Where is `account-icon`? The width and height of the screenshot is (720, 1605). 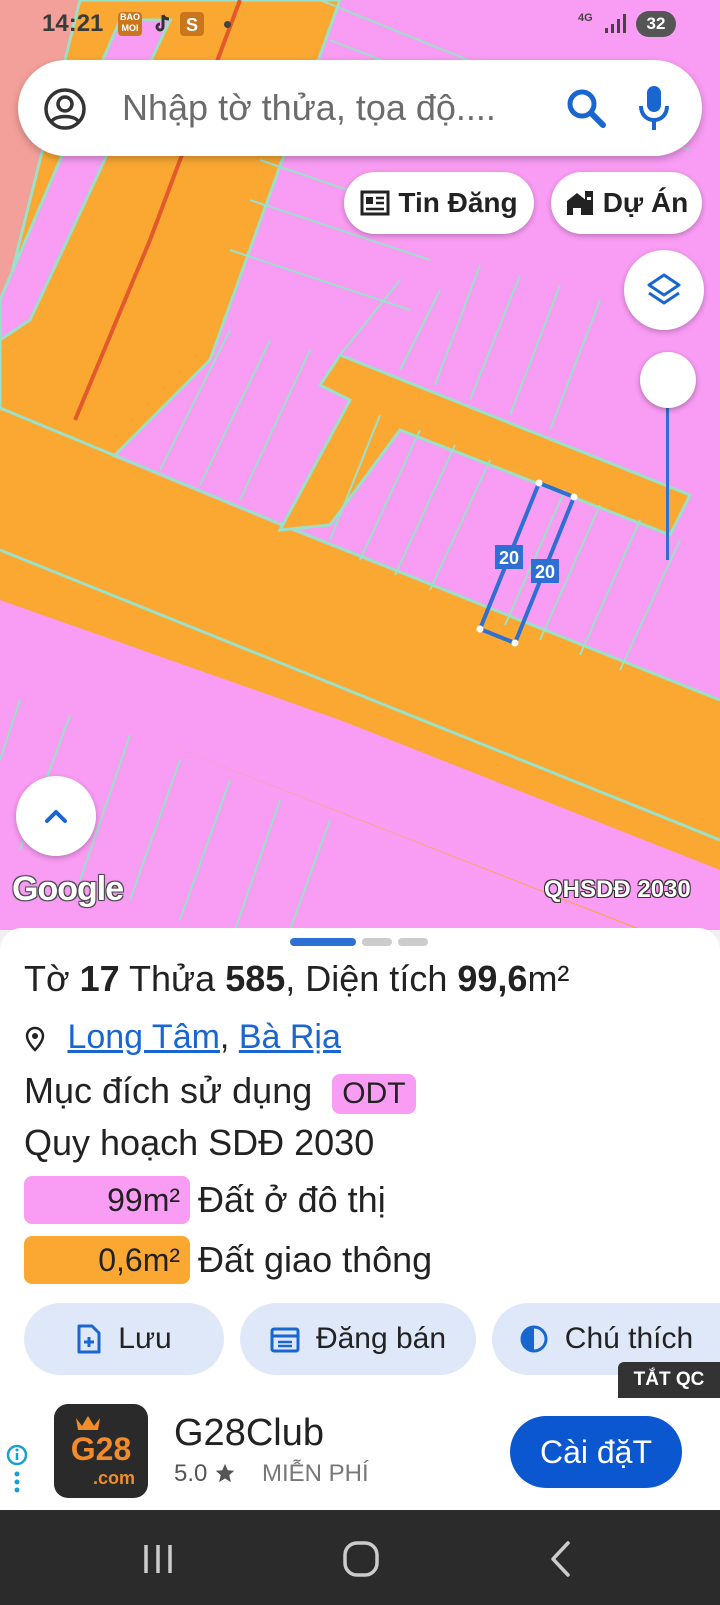 account-icon is located at coordinates (65, 109).